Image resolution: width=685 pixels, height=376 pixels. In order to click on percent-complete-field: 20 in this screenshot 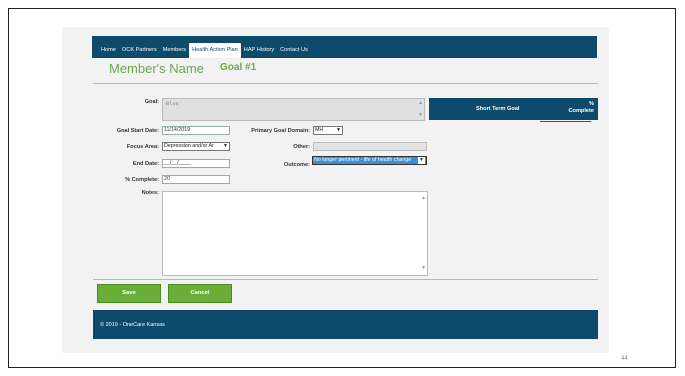, I will do `click(196, 179)`.